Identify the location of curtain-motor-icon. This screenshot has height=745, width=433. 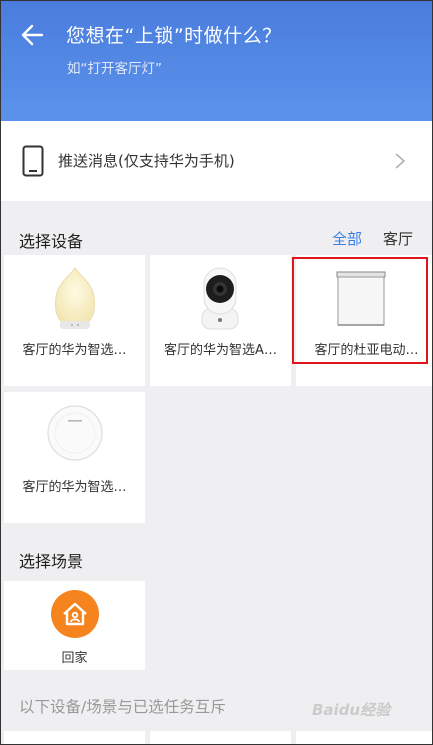
(361, 298).